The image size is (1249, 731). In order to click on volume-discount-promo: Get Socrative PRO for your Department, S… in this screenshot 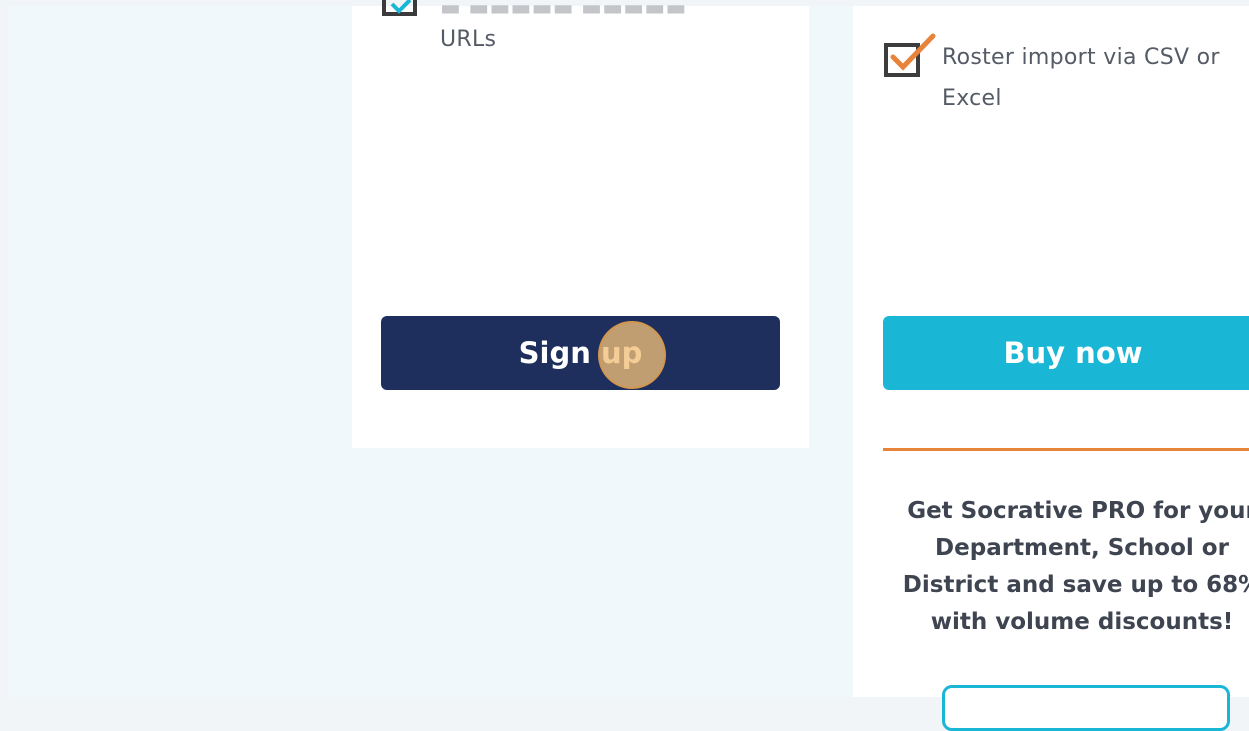, I will do `click(1075, 566)`.